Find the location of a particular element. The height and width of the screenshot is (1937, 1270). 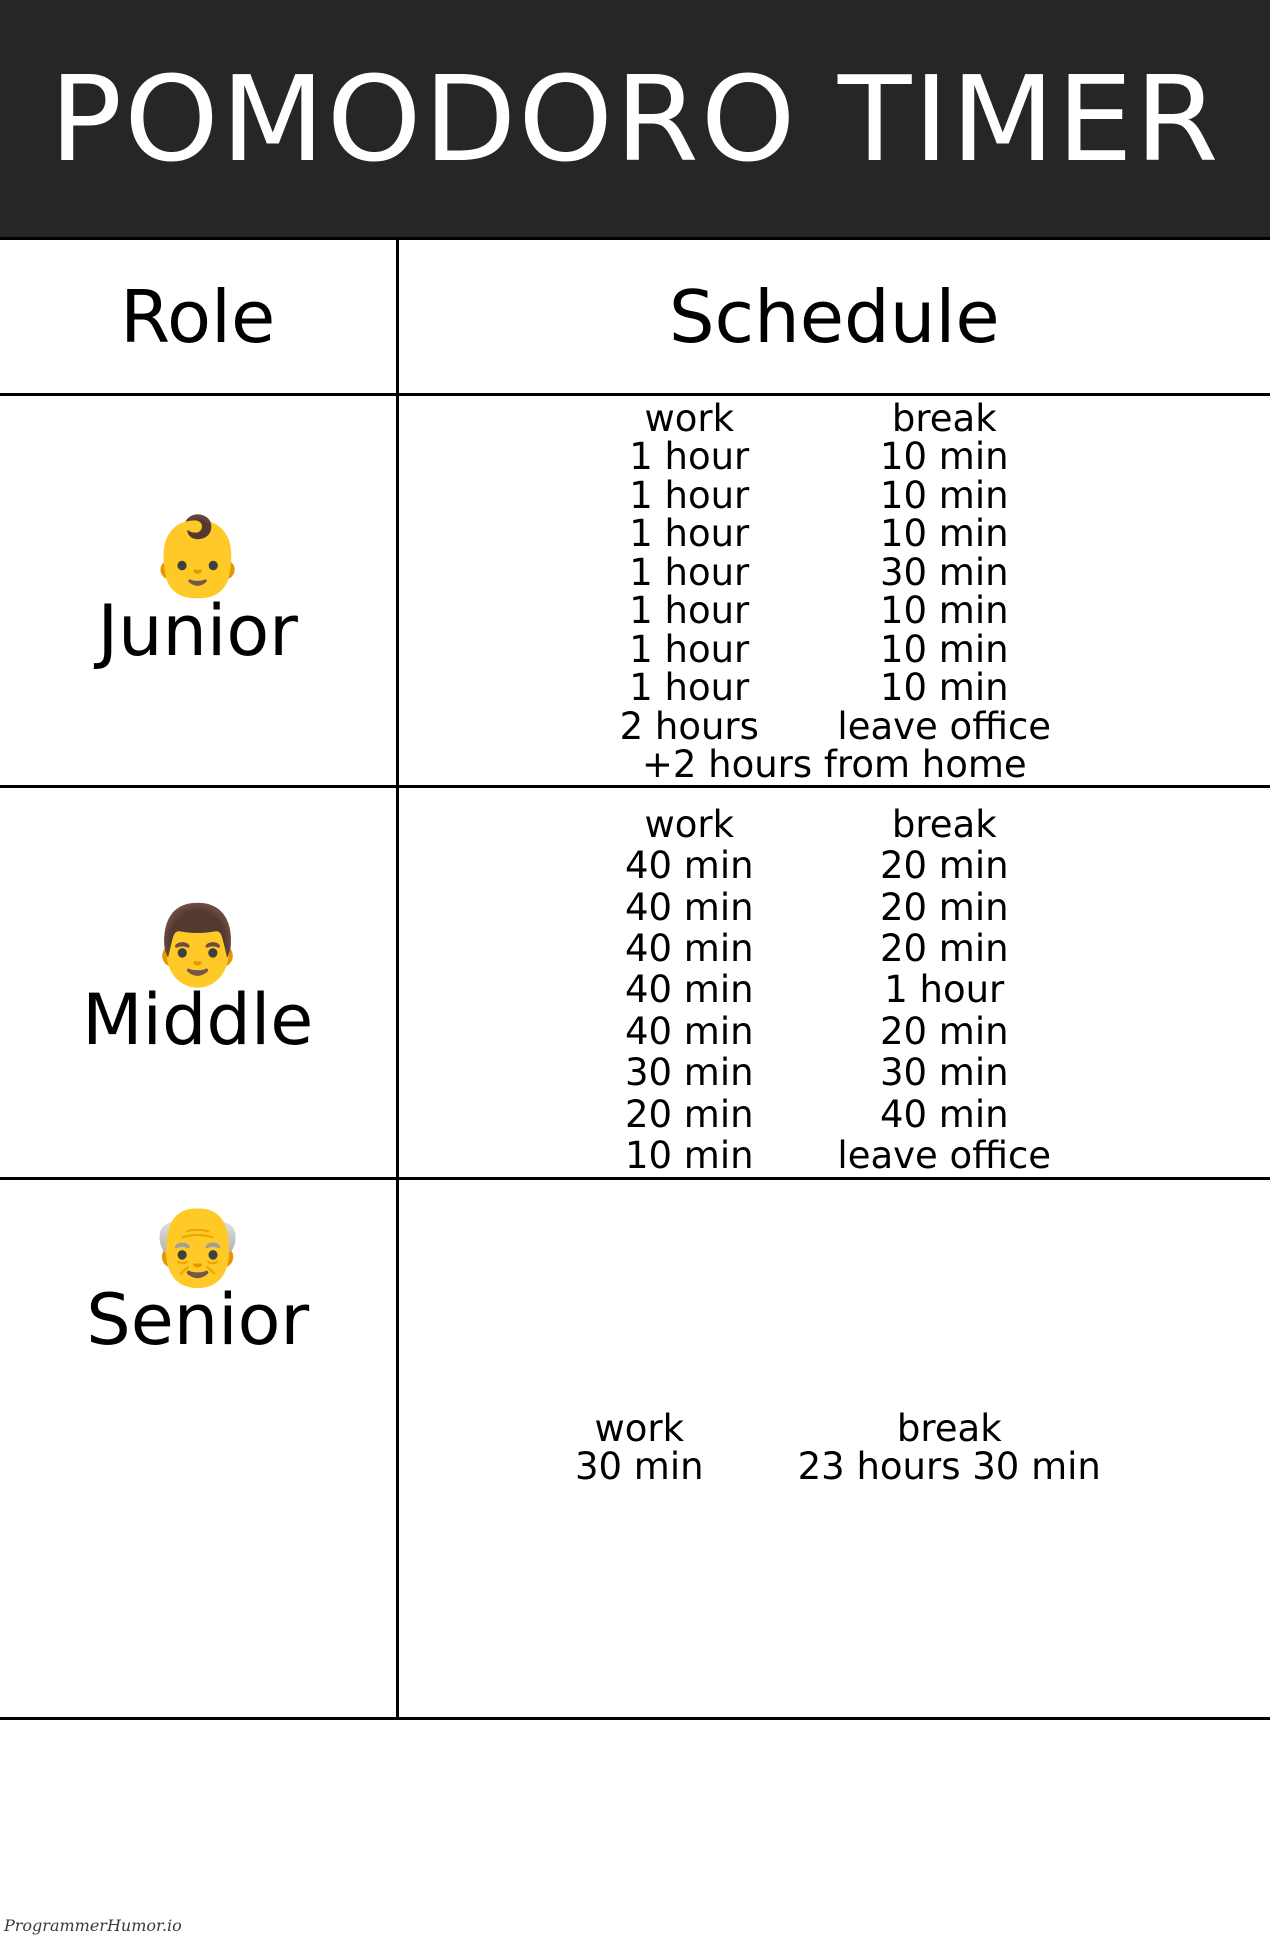

schedule-footnote: +2 hours from home is located at coordinates (834, 765).